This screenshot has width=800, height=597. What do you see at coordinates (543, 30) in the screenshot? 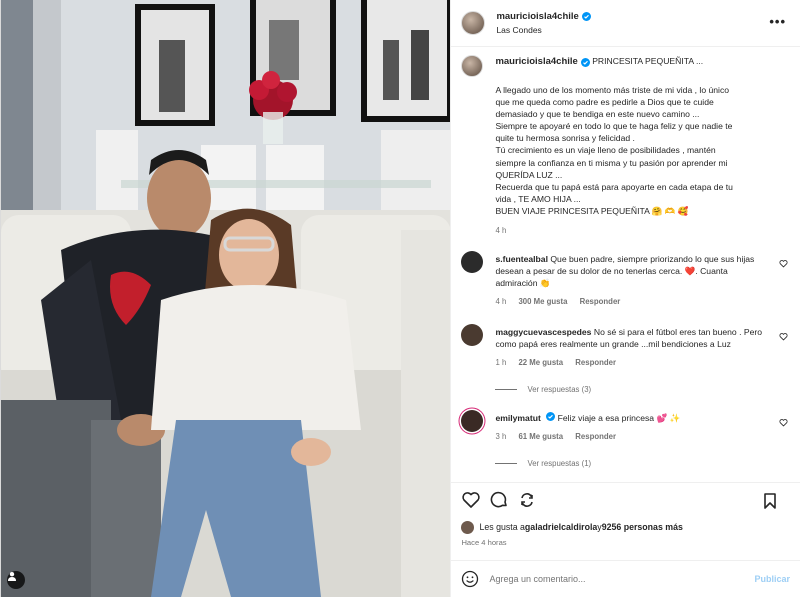
I see `post-location: Las Condes` at bounding box center [543, 30].